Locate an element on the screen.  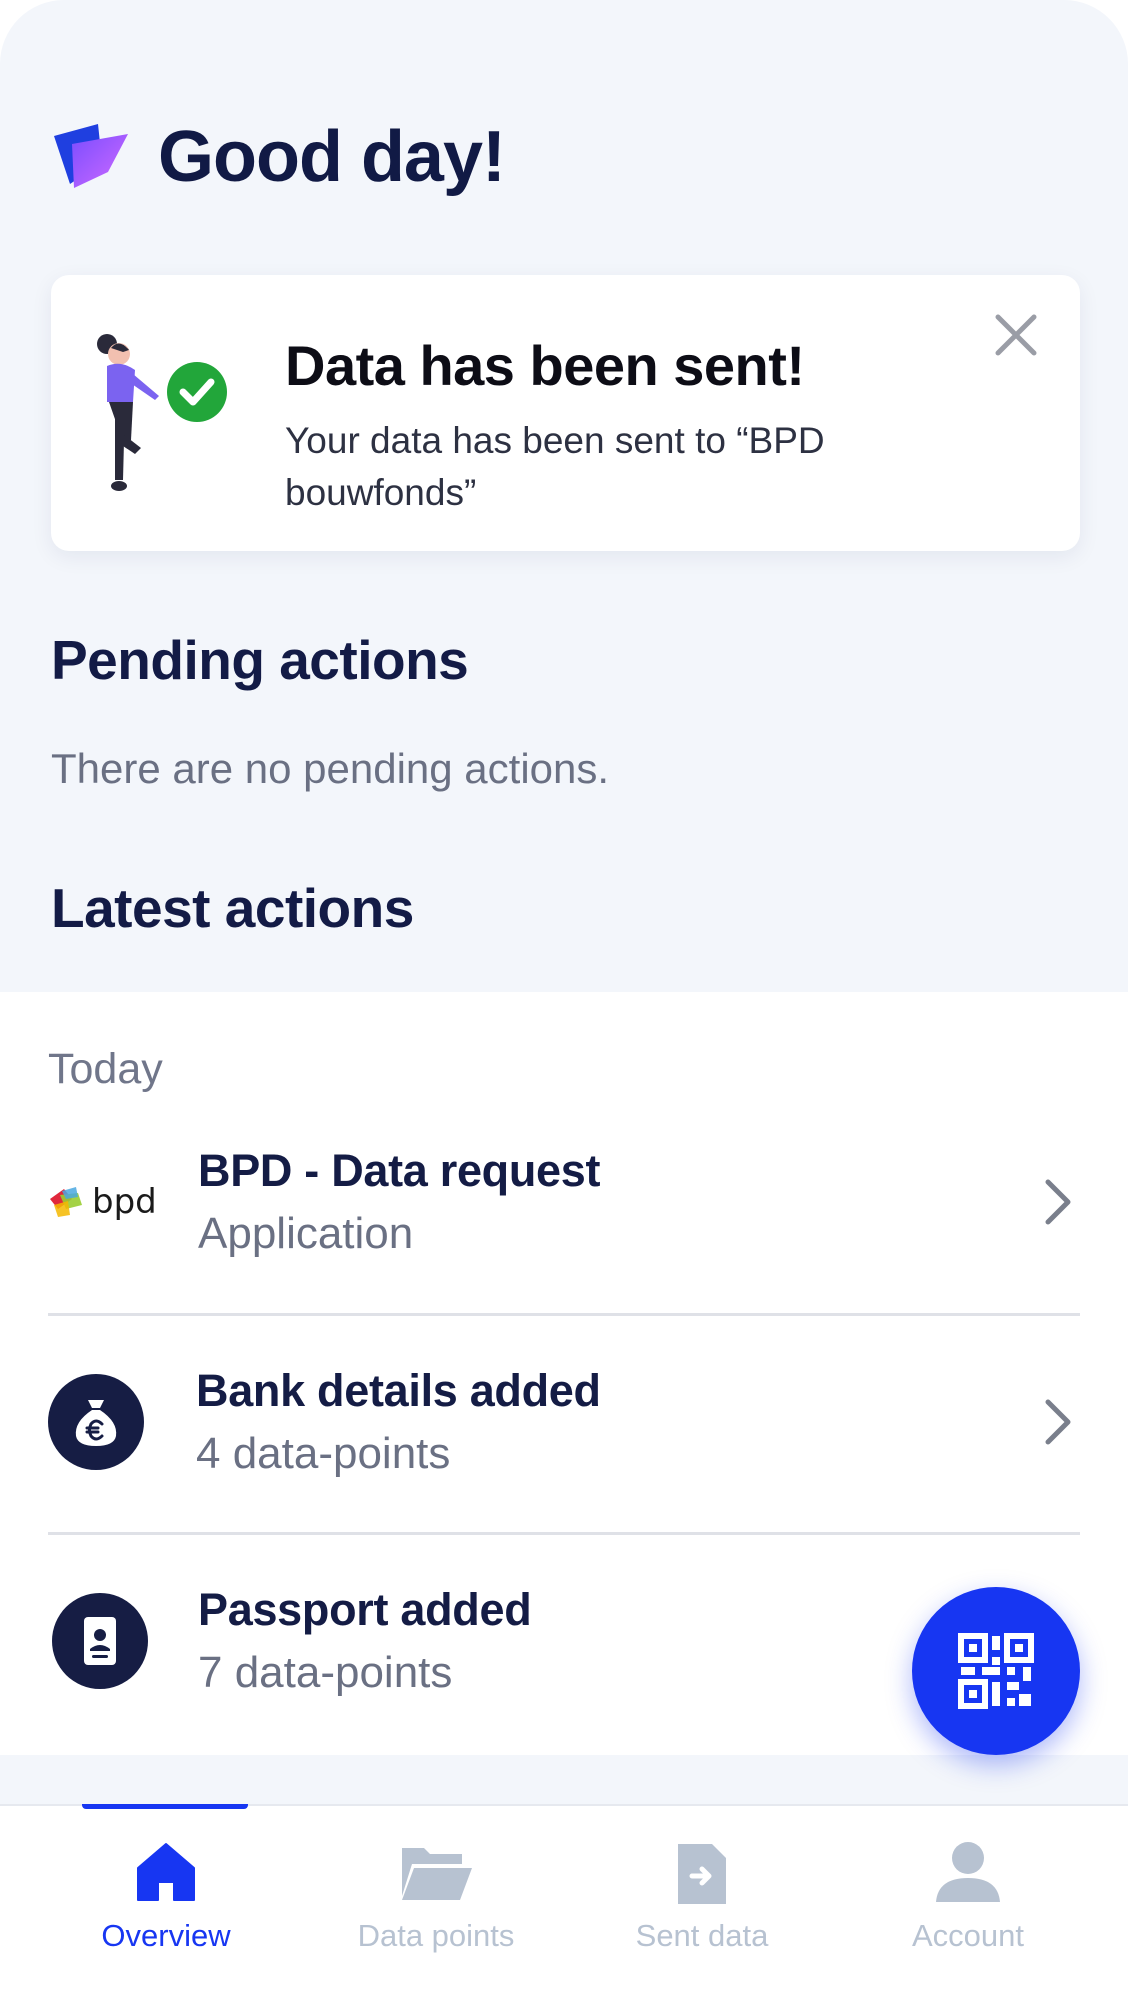
pending-actions-title: Pending actions is located at coordinates (260, 660).